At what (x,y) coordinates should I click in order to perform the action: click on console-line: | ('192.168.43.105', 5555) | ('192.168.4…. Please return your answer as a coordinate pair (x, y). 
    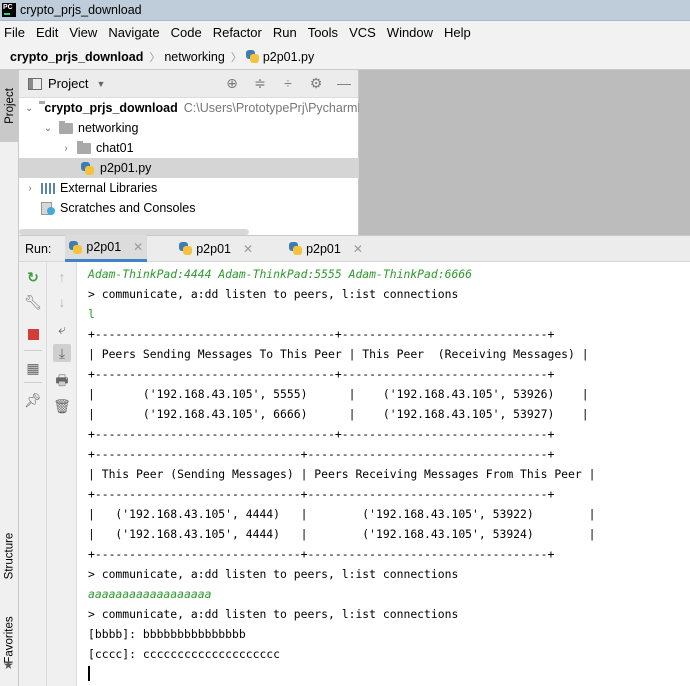
    Looking at the image, I should click on (338, 394).